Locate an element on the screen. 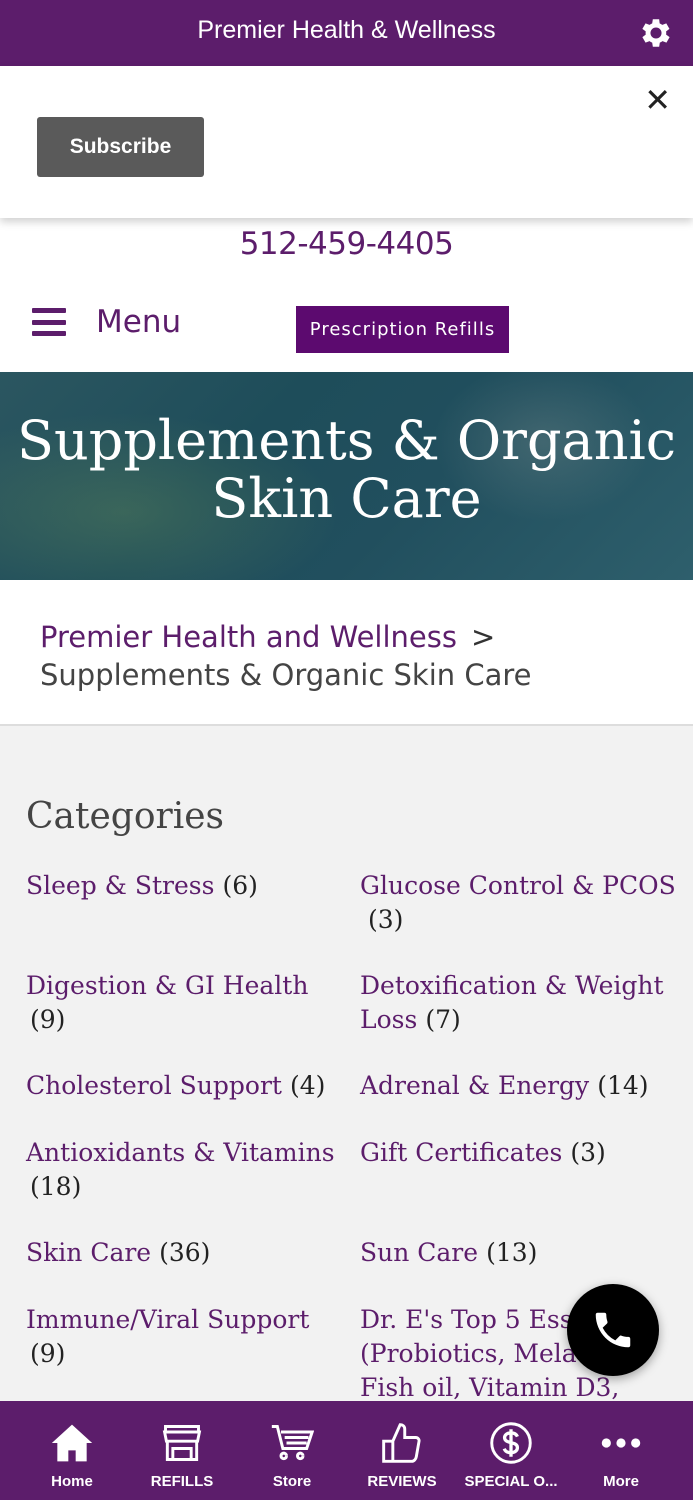  menu-button: Menu is located at coordinates (106, 322).